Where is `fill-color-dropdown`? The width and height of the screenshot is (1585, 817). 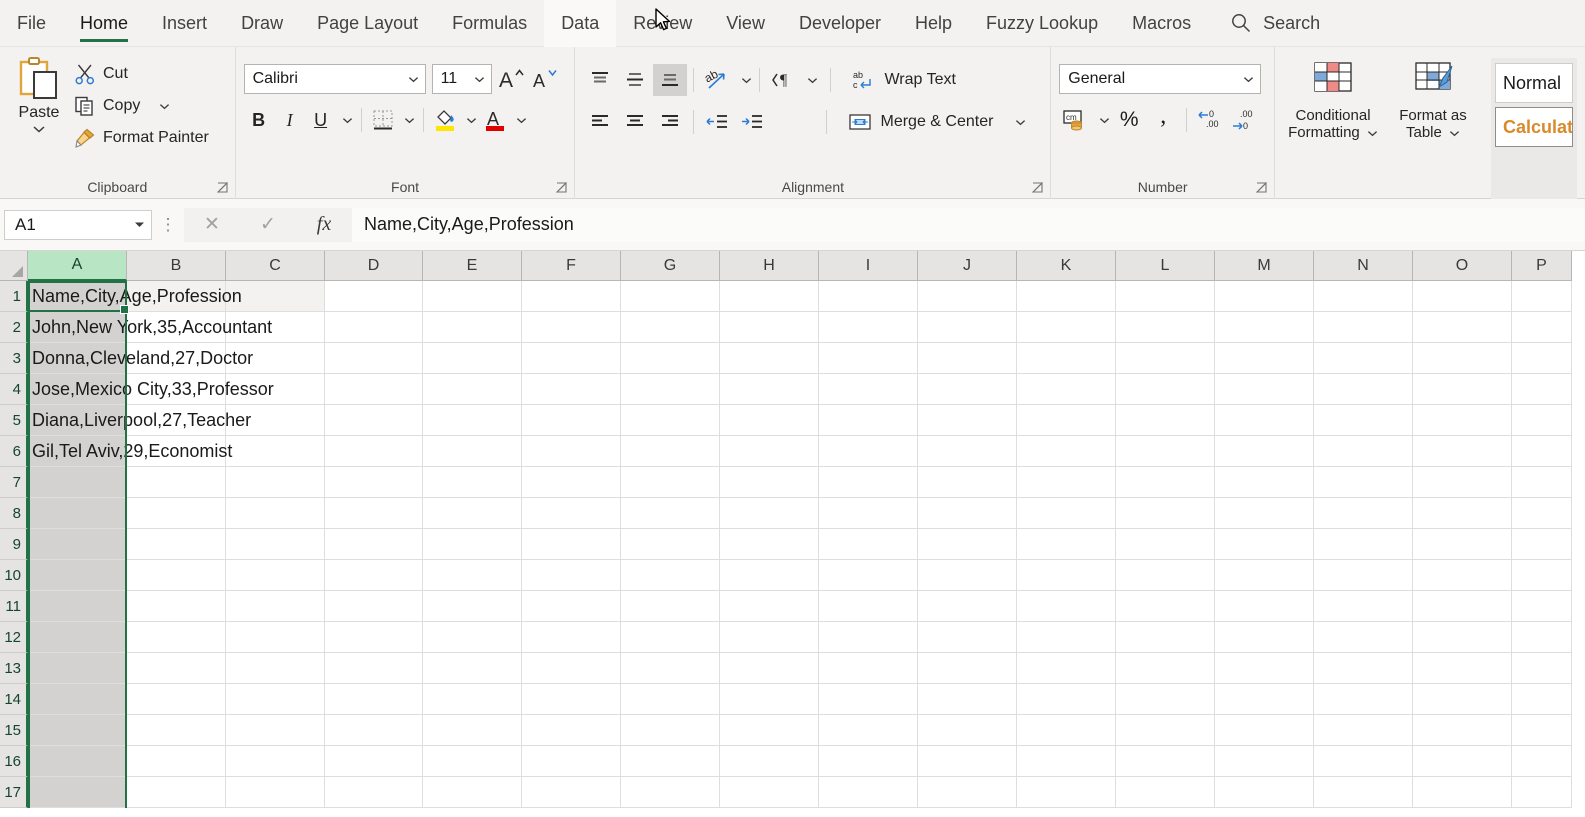
fill-color-dropdown is located at coordinates (470, 120).